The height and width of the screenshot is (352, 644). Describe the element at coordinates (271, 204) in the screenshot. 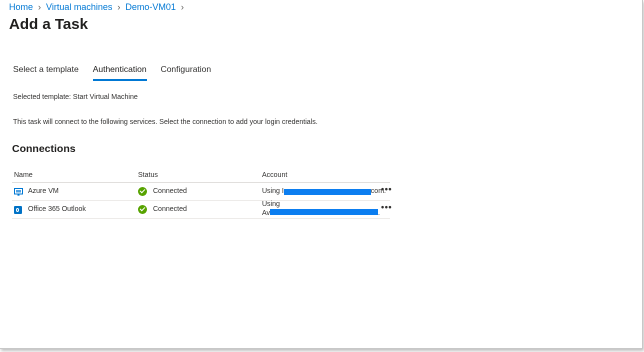

I see `account-text: Using` at that location.